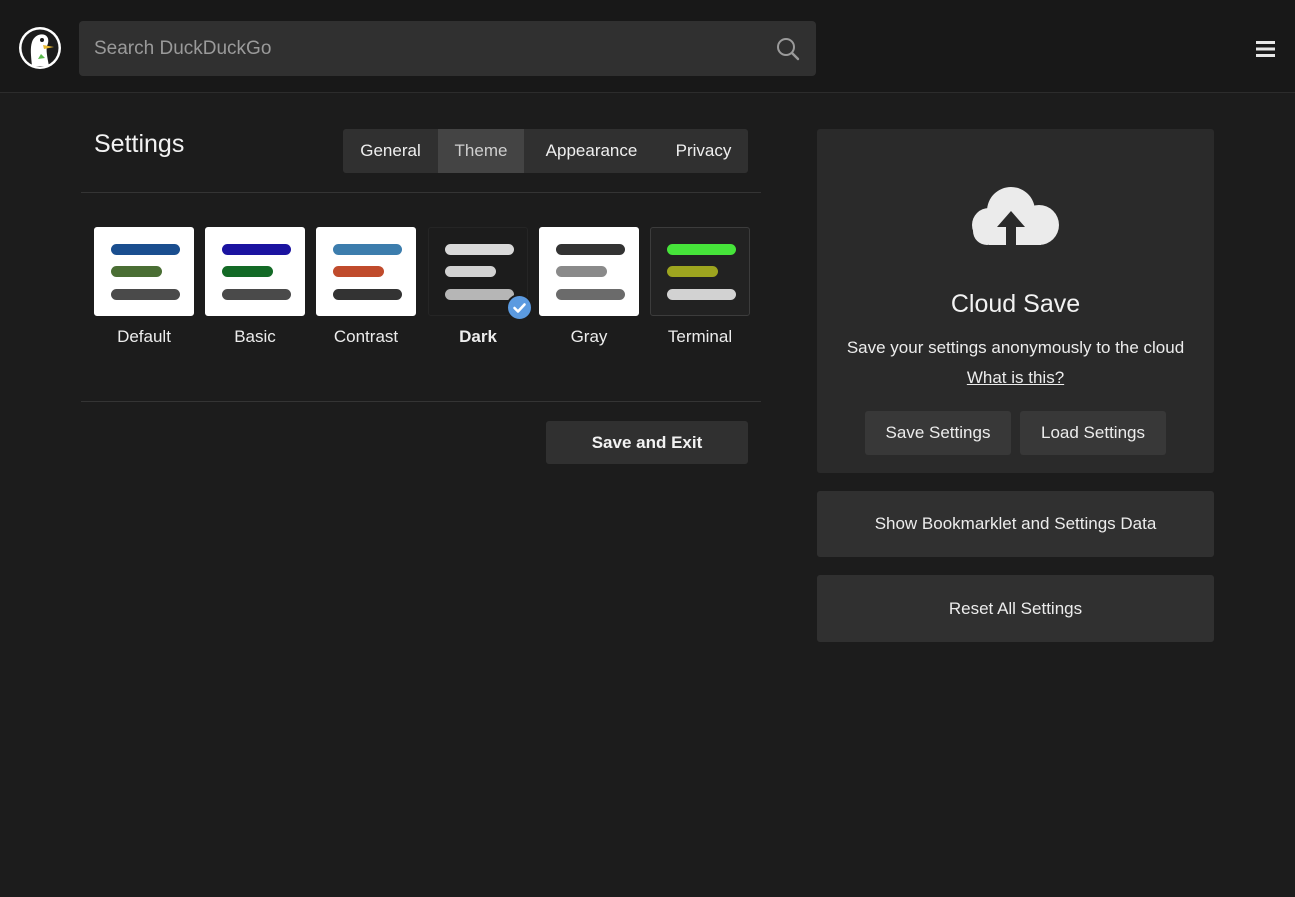 This screenshot has width=1295, height=897. Describe the element at coordinates (700, 336) in the screenshot. I see `theme-label: Terminal` at that location.